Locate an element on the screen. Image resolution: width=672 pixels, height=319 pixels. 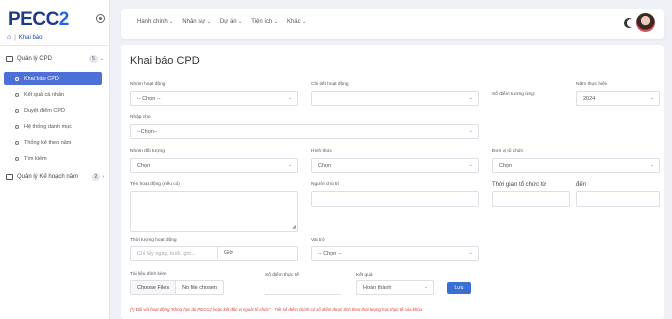
nav-du-an: Dự án is located at coordinates (231, 22).